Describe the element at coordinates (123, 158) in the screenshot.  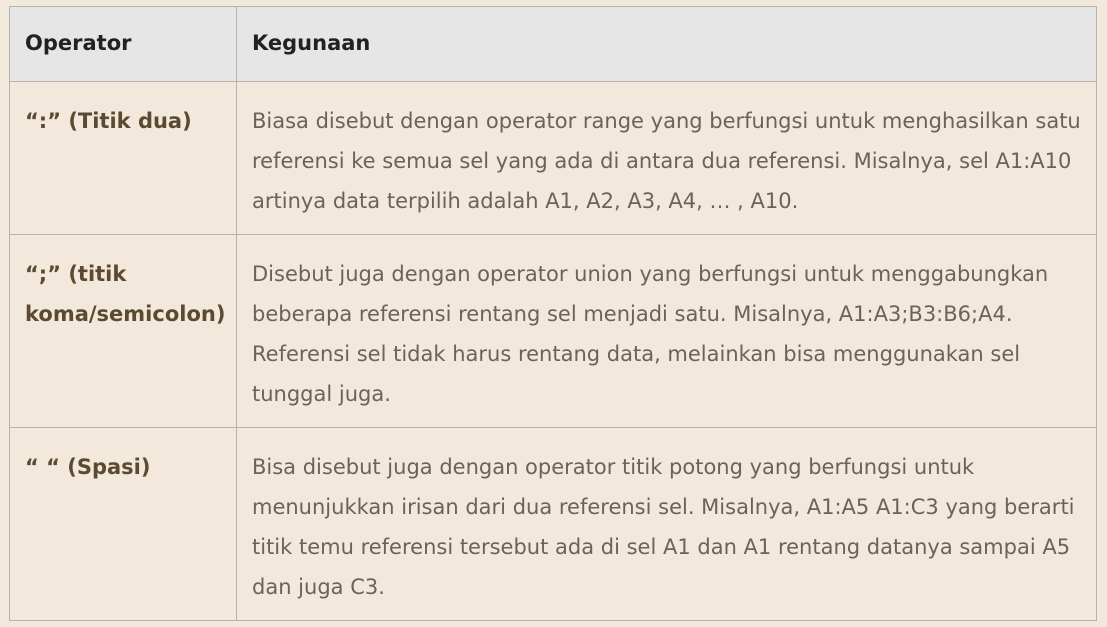
I see `operator-cell: “:” (Titik dua)` at that location.